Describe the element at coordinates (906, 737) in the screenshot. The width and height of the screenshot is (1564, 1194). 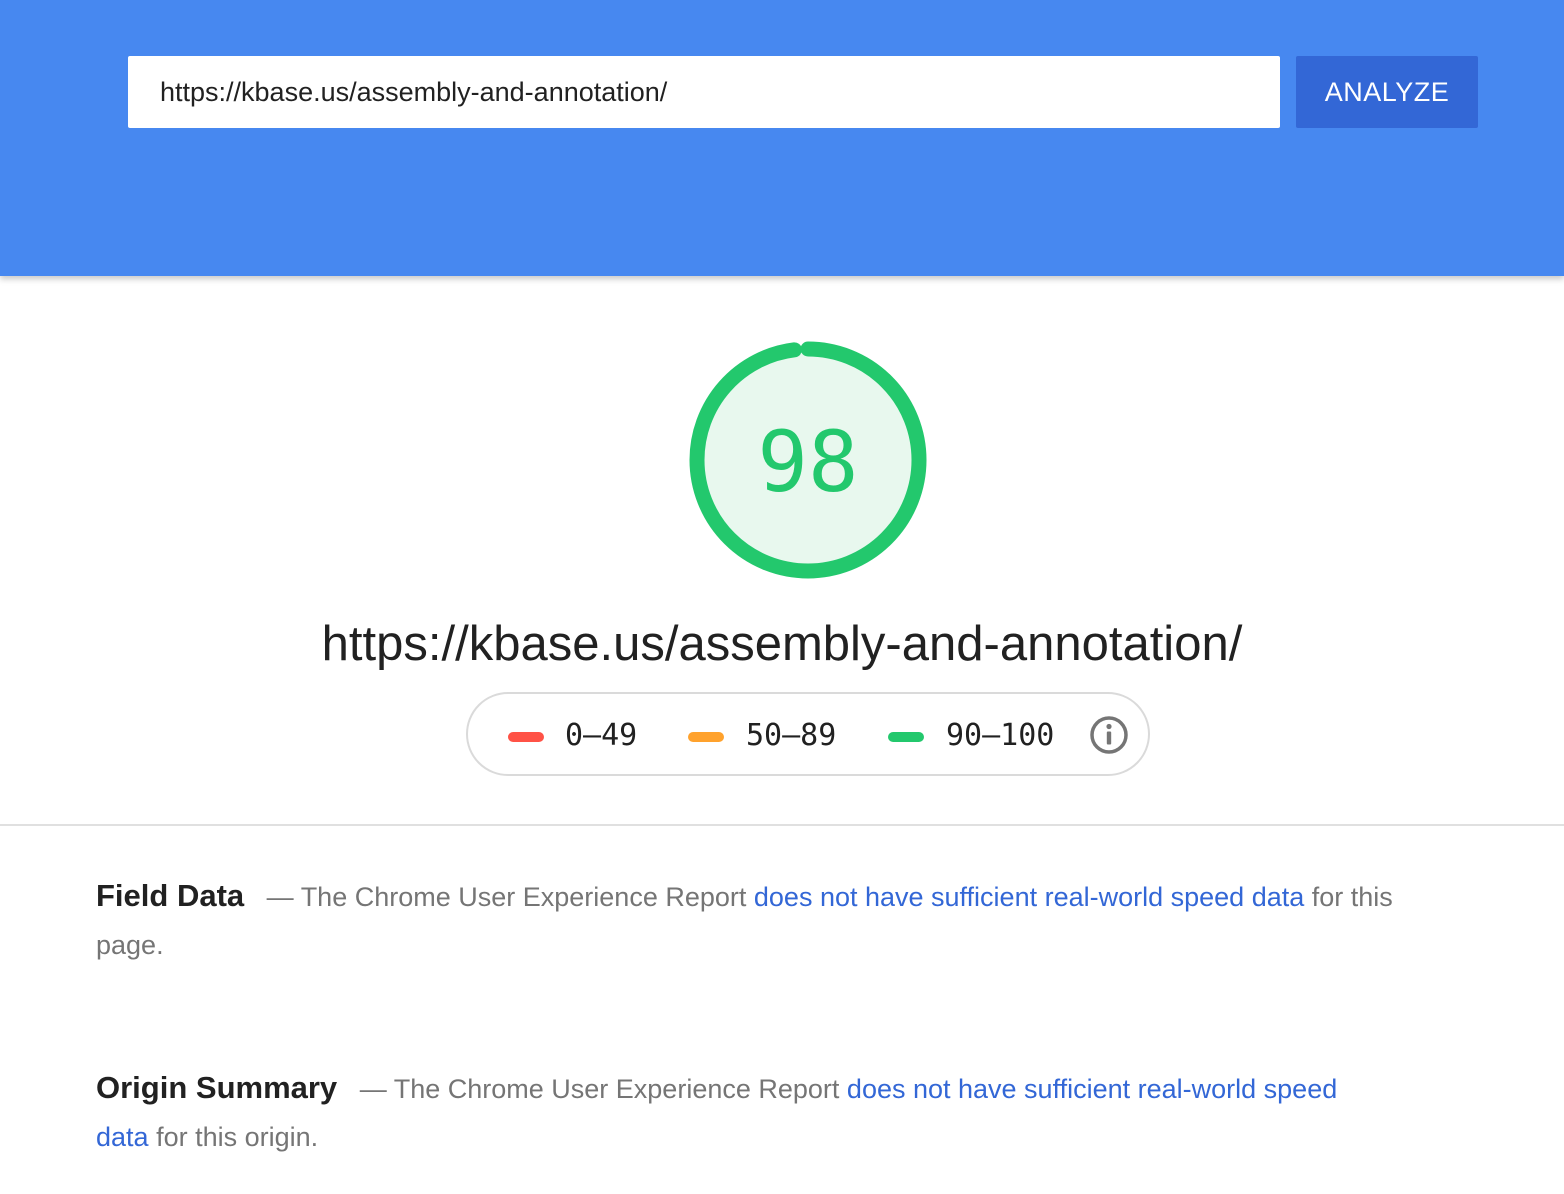
I see `legend-pass-marker` at that location.